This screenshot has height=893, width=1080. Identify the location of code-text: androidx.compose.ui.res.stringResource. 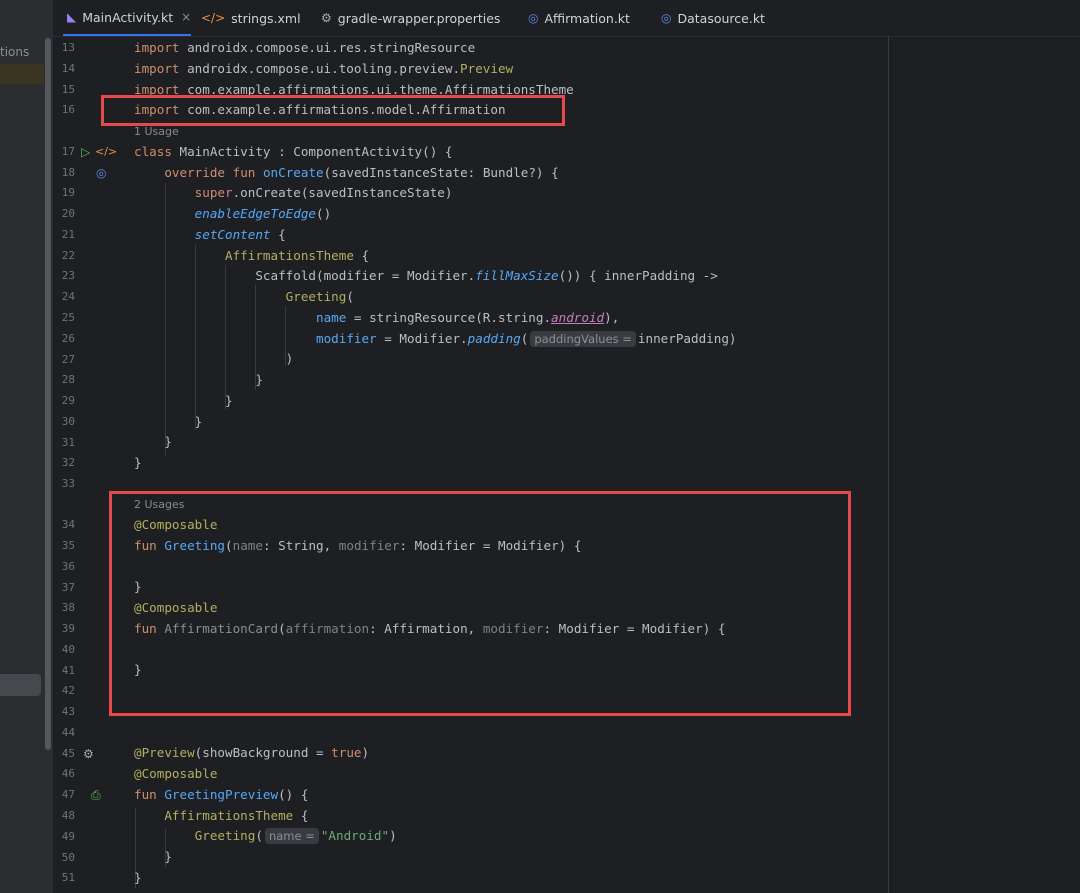
(327, 47).